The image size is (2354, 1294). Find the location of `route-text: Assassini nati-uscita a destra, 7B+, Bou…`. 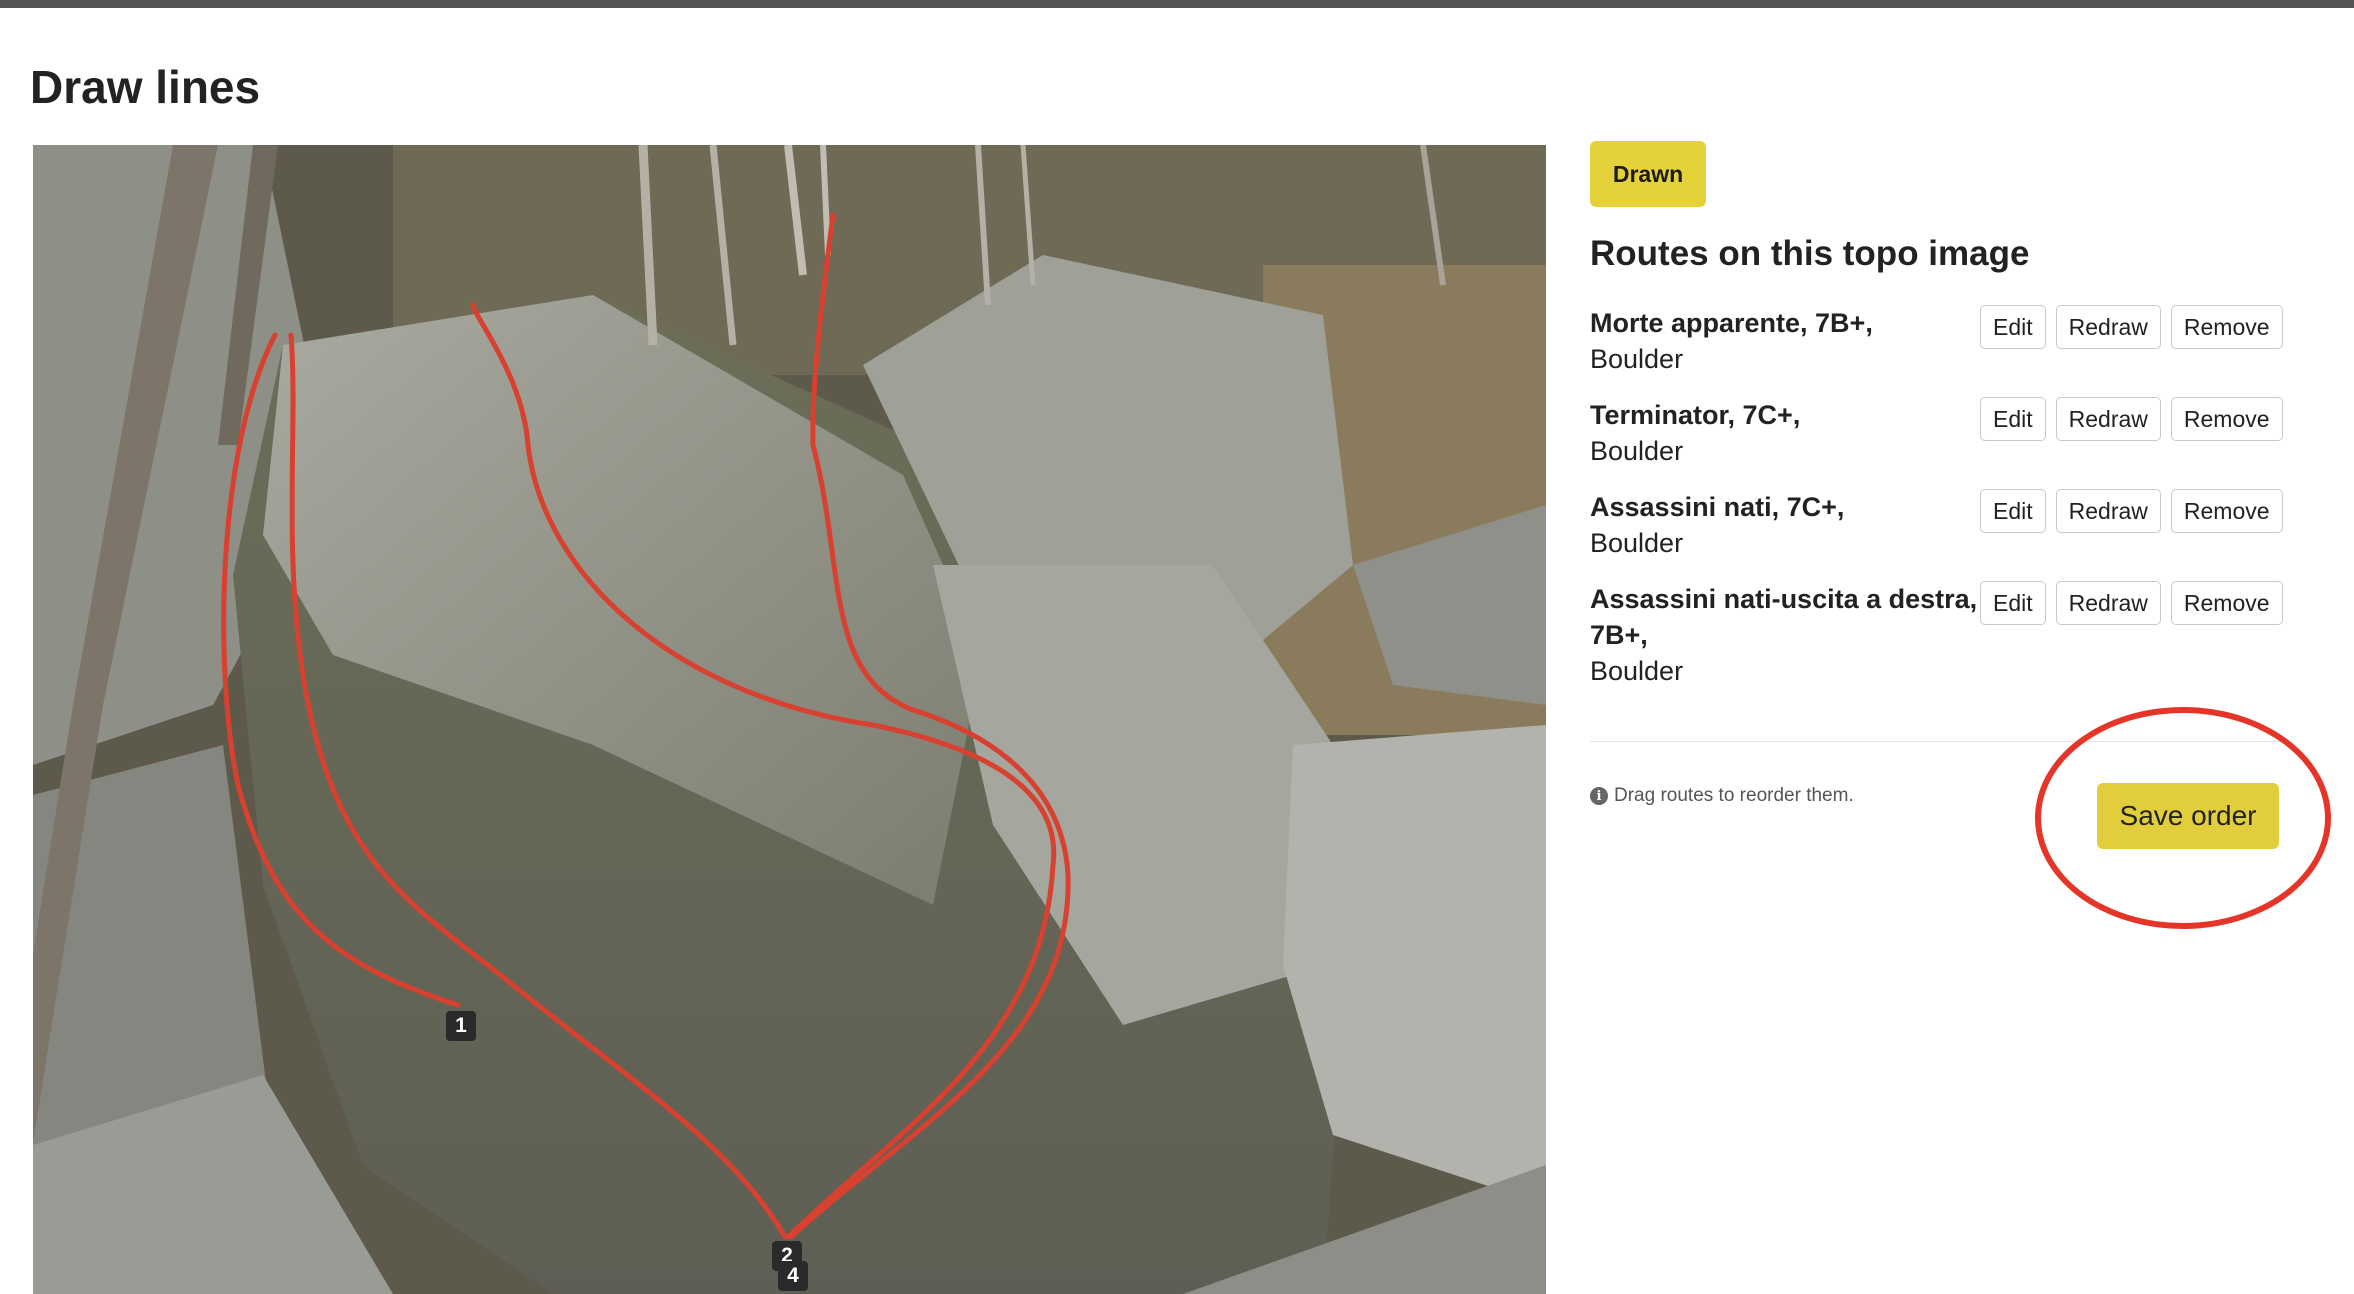

route-text: Assassini nati-uscita a destra, 7B+, Bou… is located at coordinates (1790, 635).